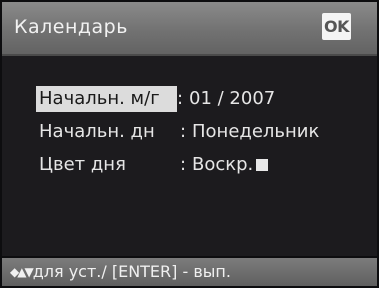 This screenshot has height=288, width=379. I want to click on setting-label: Цвет дня, so click(82, 164).